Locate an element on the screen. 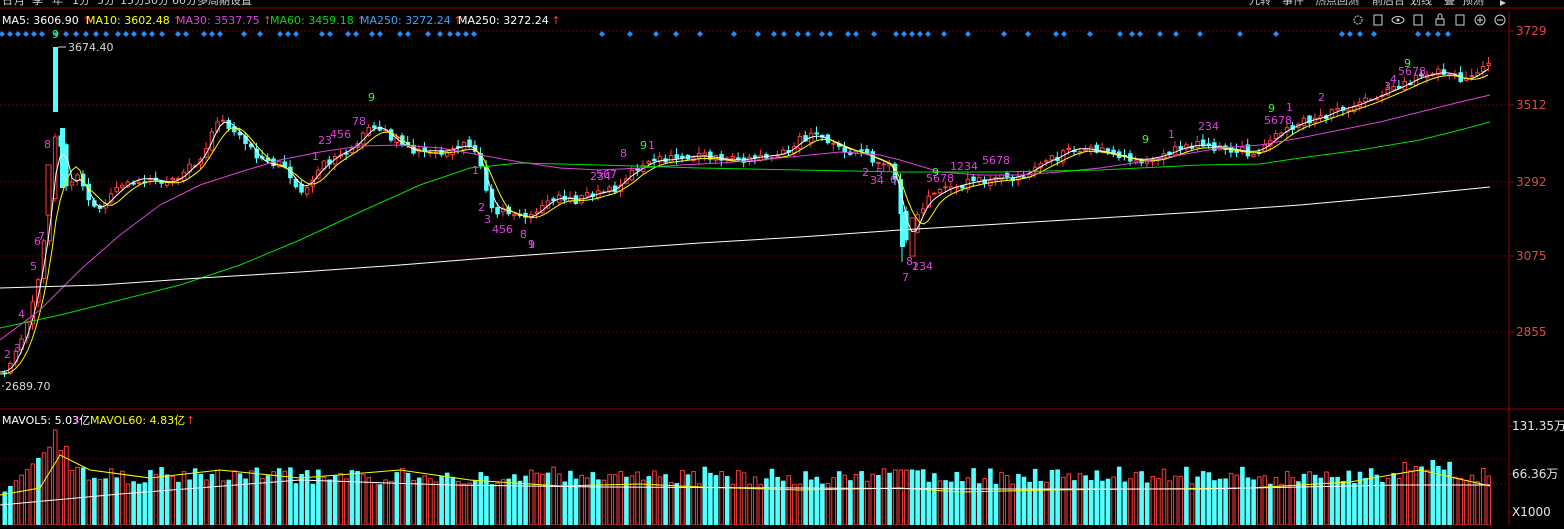  timeframe-tab: 多周期 is located at coordinates (213, 3).